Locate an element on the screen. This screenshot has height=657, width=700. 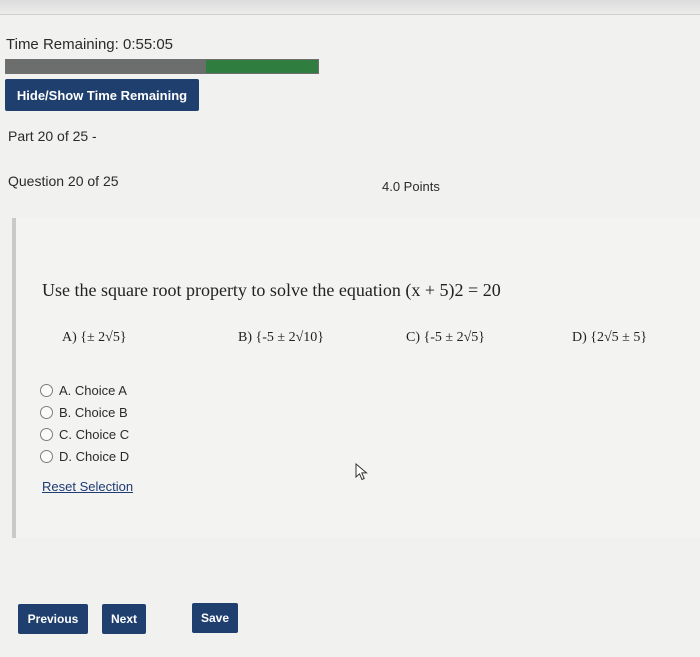
answer-option-d: D) {2√5 ± 5} is located at coordinates (610, 337).